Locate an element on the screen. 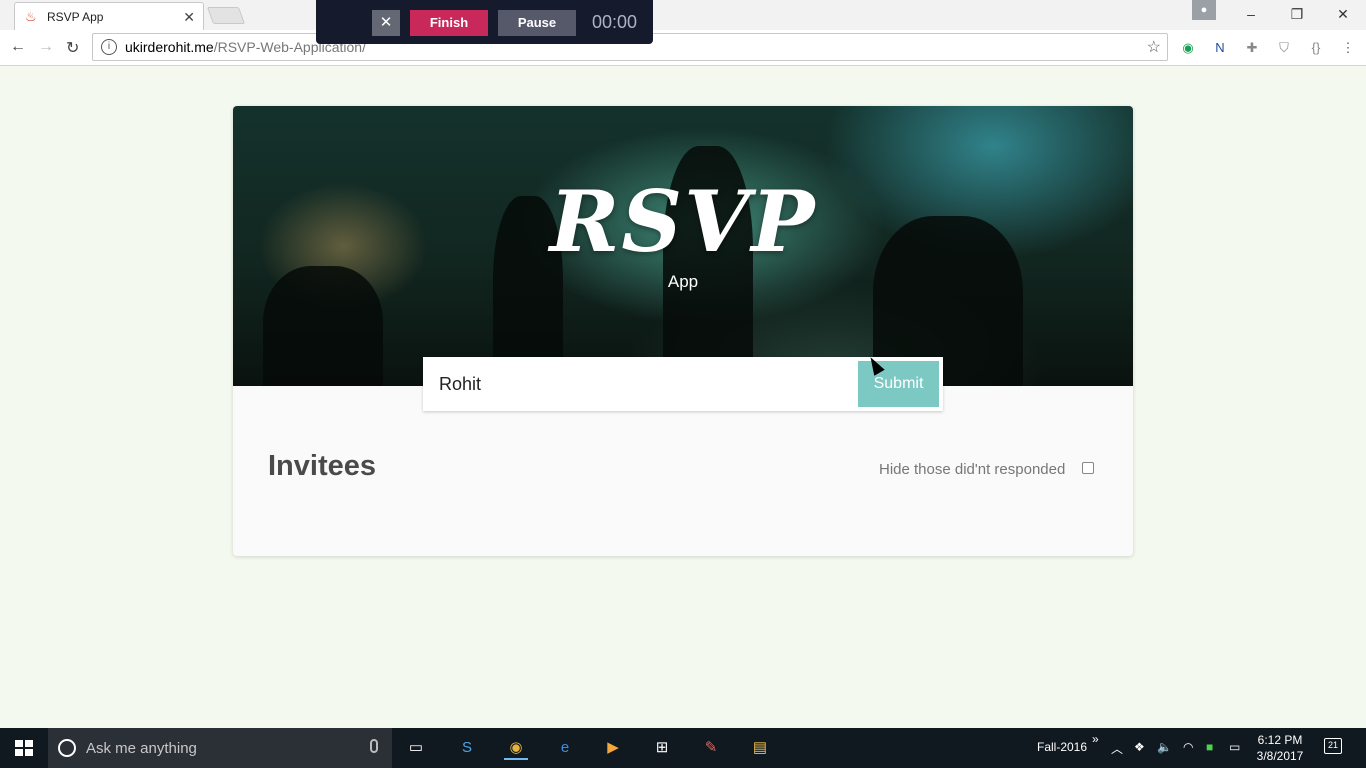  volume-icon: 🔈 is located at coordinates (1164, 747).